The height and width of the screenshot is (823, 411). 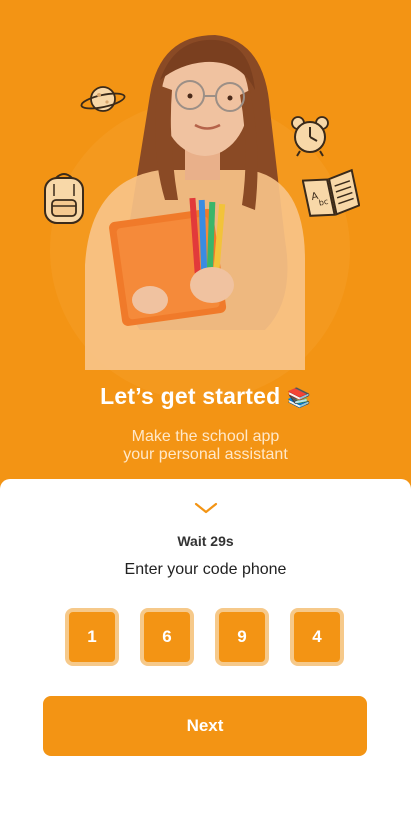 I want to click on code-digit-1: 1, so click(x=92, y=637).